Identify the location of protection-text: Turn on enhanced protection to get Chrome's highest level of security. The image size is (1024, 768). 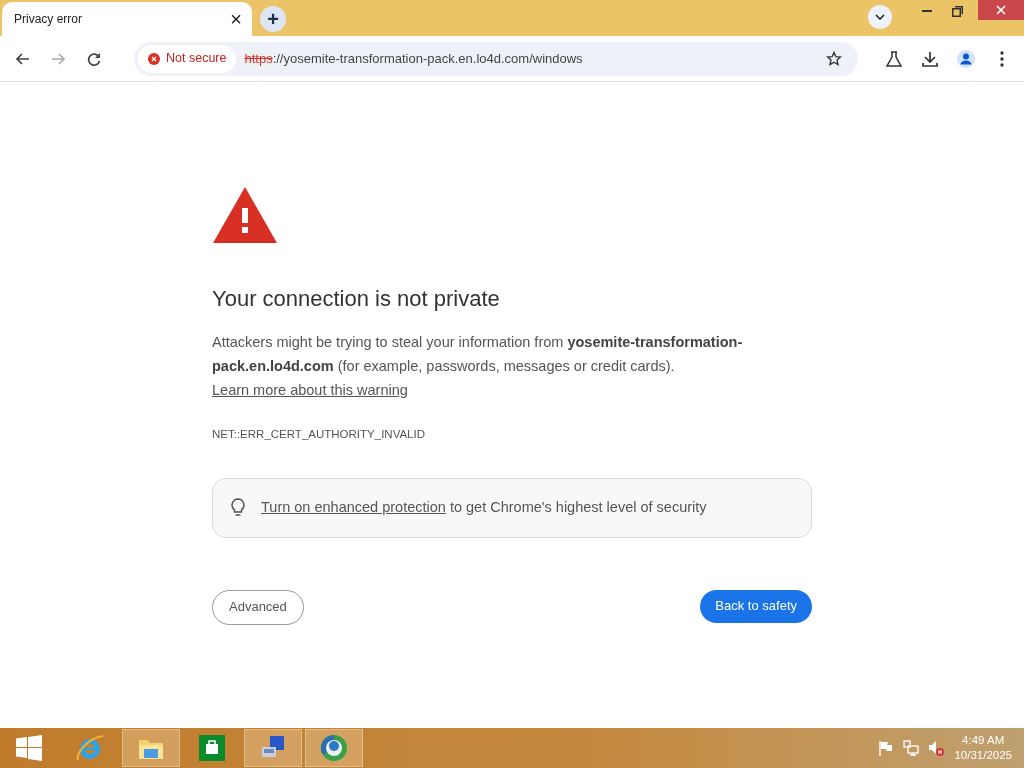
(484, 507).